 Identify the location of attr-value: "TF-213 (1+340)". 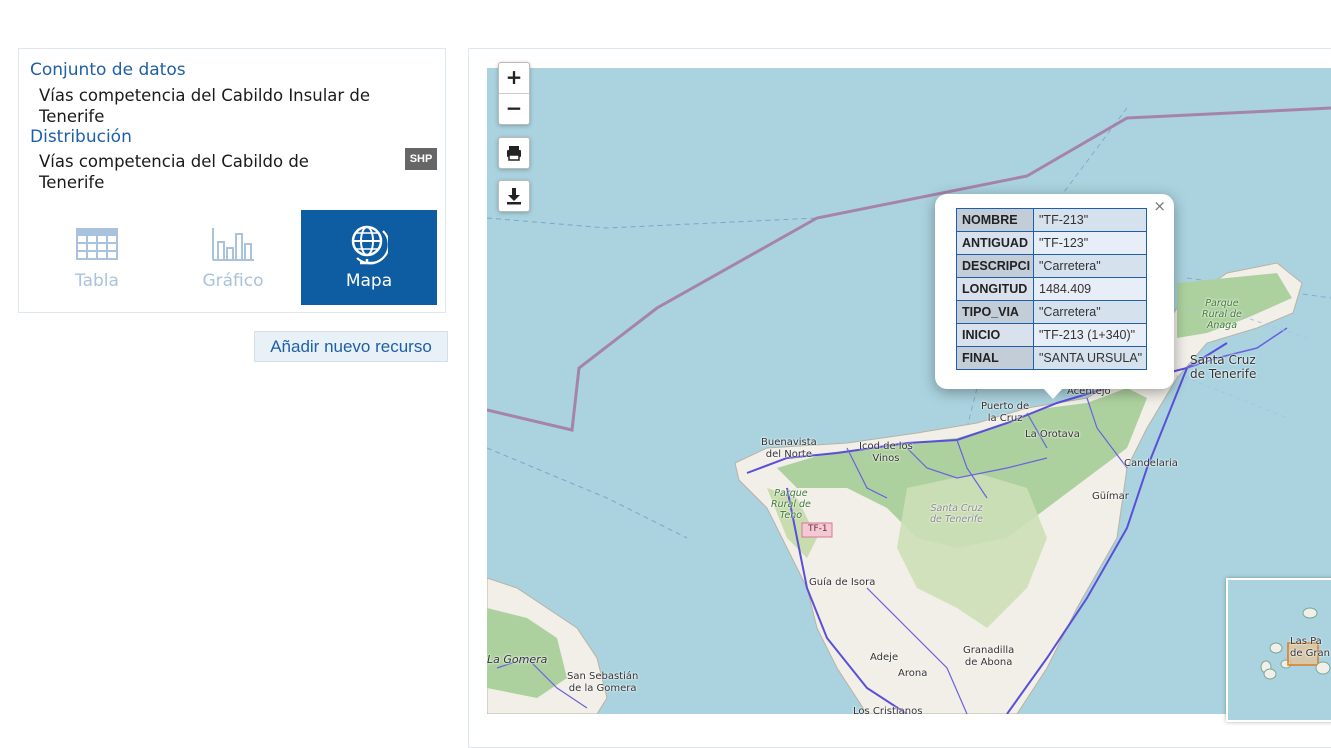
(1090, 335).